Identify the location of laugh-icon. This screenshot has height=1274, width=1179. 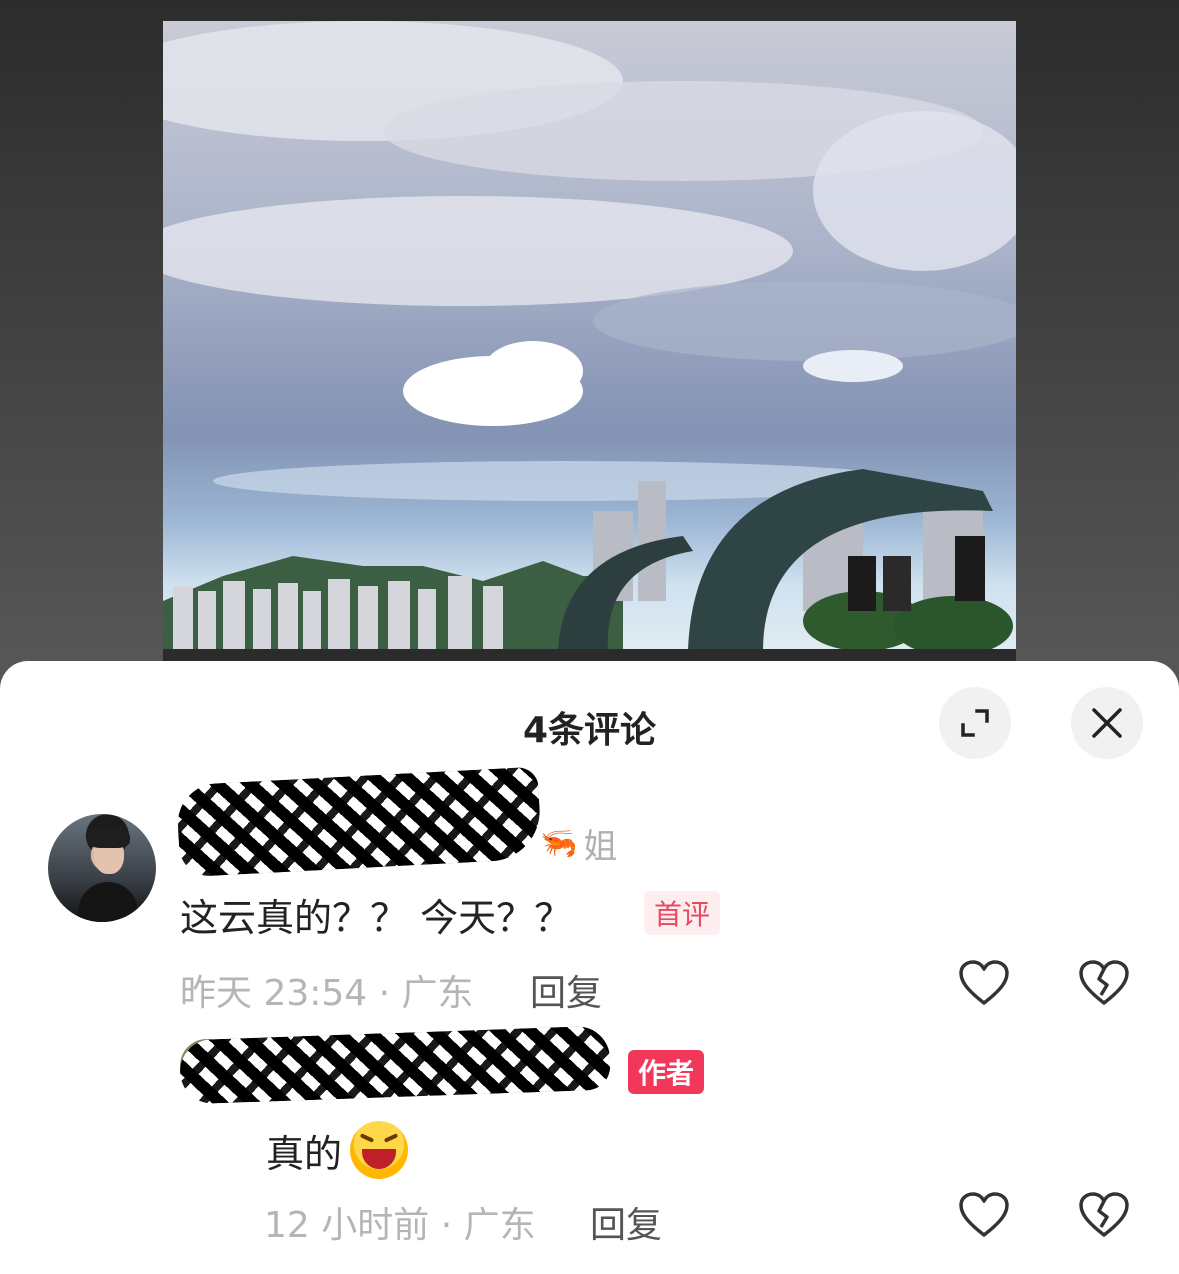
(379, 1150).